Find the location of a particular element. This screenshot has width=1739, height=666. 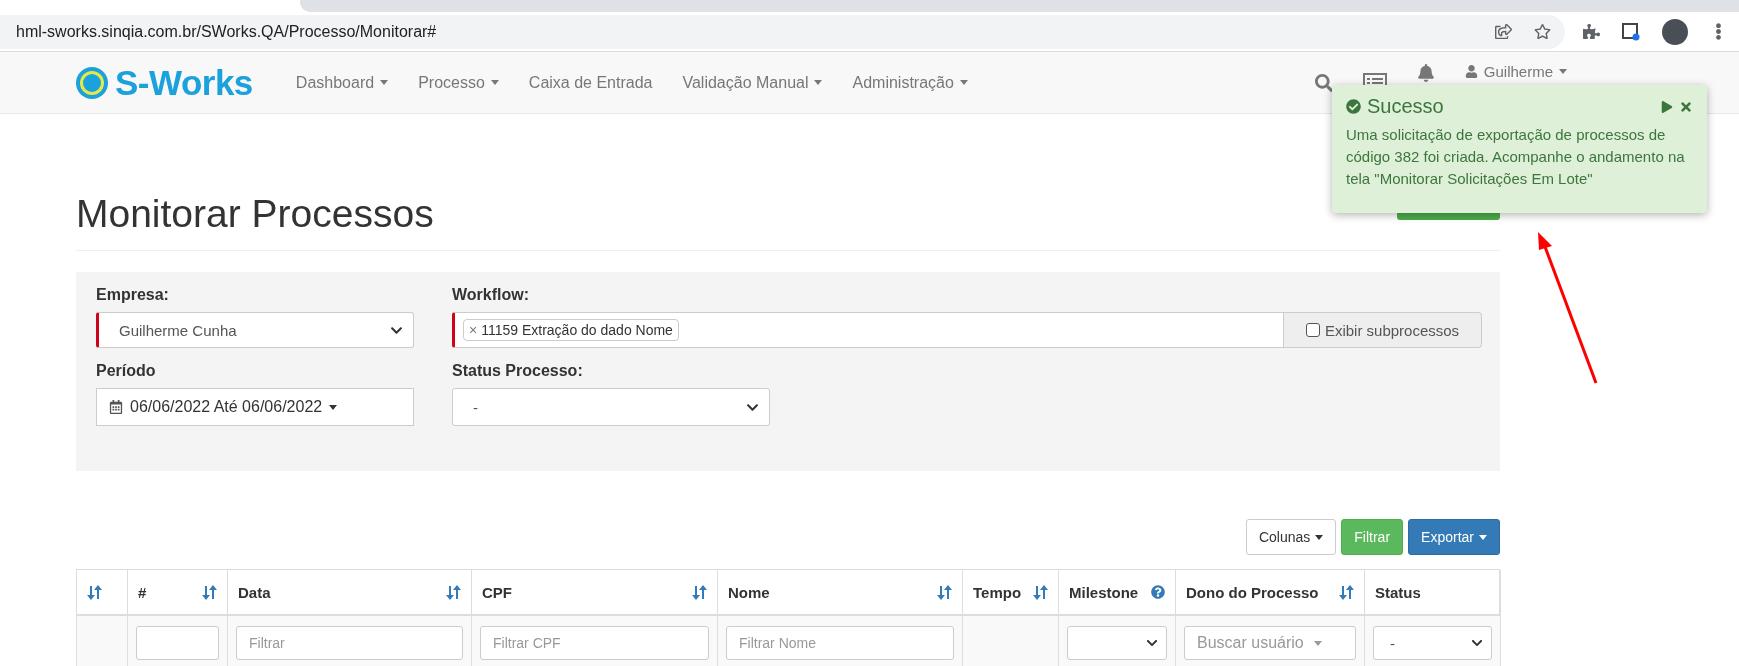

filter-field: Filtrar Nome is located at coordinates (840, 643).